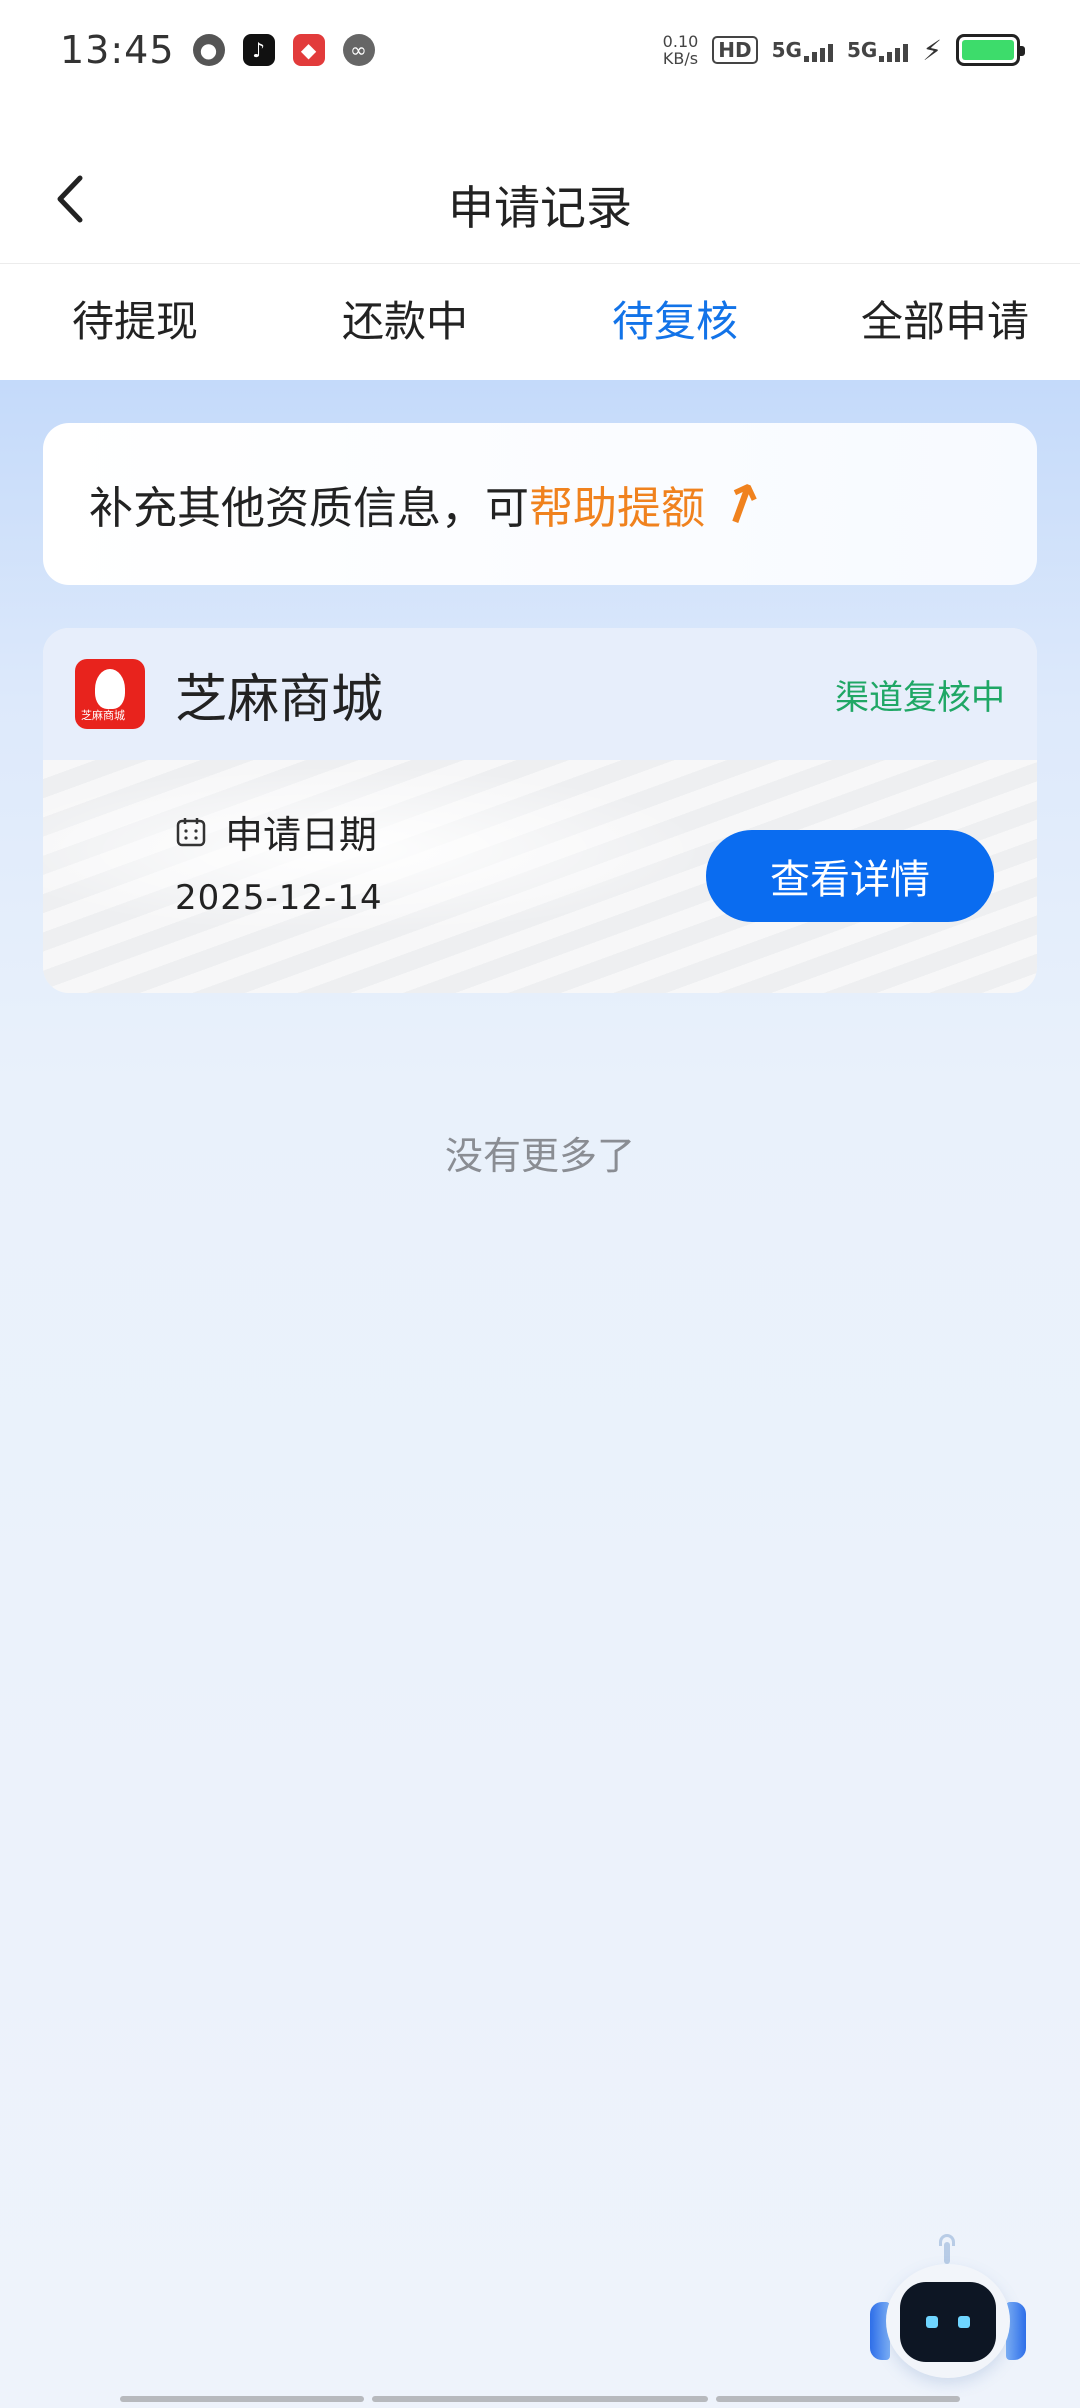  Describe the element at coordinates (279, 699) in the screenshot. I see `shop-name: 芝麻商城` at that location.